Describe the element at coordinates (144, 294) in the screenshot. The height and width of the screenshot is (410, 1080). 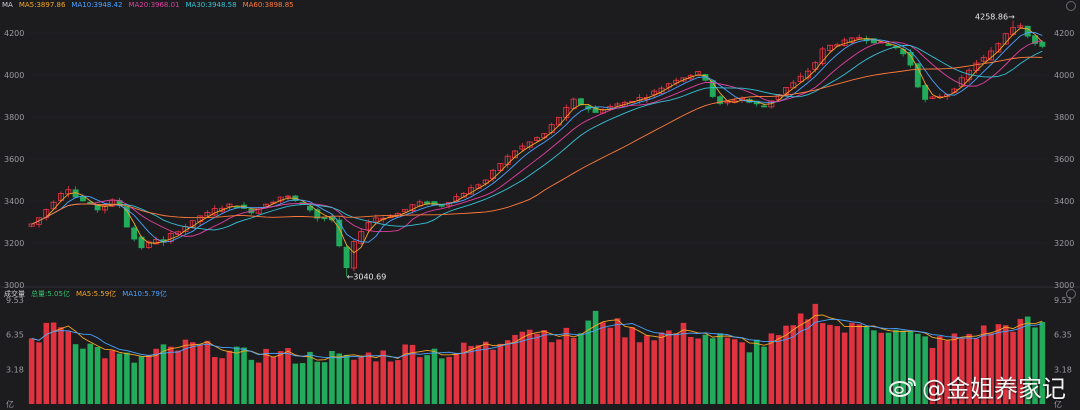
I see `legend-vol-ma10: MA10:5.79亿` at that location.